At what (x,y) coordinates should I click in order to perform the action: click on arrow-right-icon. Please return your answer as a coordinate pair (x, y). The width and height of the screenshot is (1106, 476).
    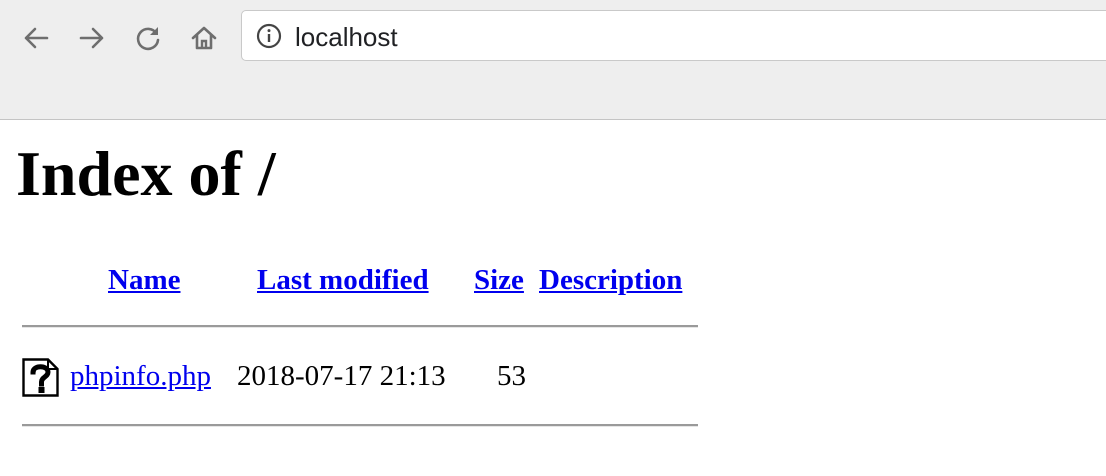
    Looking at the image, I should click on (91, 38).